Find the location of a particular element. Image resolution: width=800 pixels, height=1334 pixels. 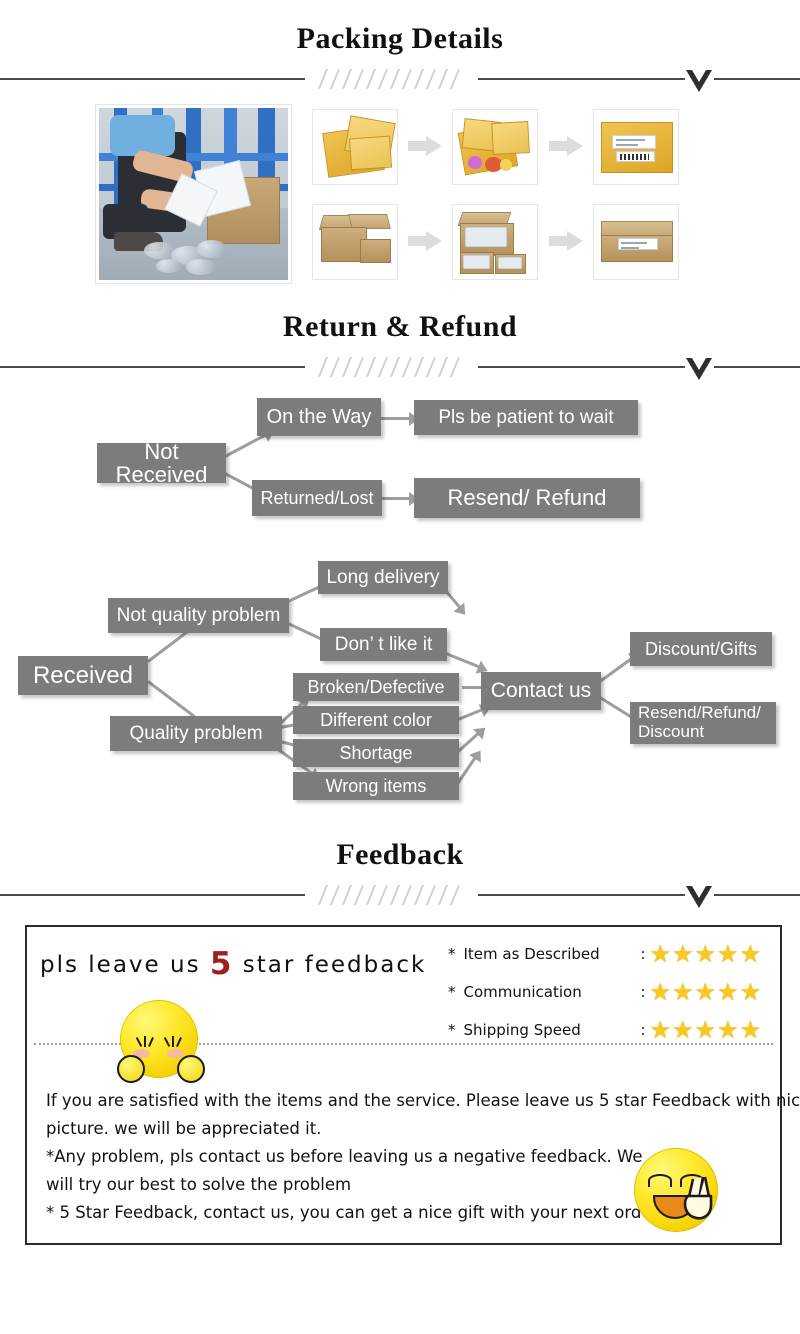

flow-node-quality-problem: Quality problem is located at coordinates (196, 733).